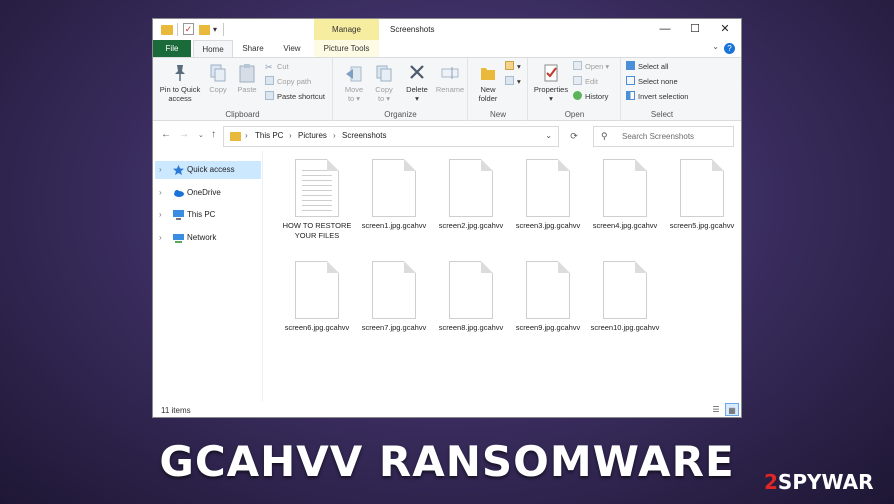 The height and width of the screenshot is (504, 894). What do you see at coordinates (574, 136) in the screenshot?
I see `refresh-icon: ⟳` at bounding box center [574, 136].